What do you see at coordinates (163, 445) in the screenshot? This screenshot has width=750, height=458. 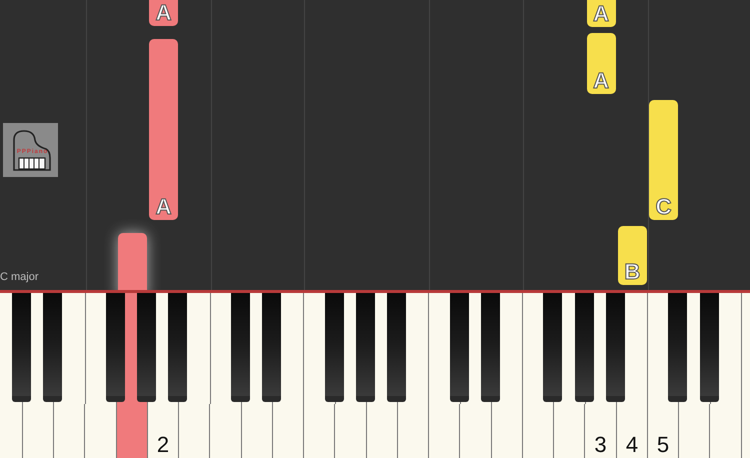 I see `finger-number: 2` at bounding box center [163, 445].